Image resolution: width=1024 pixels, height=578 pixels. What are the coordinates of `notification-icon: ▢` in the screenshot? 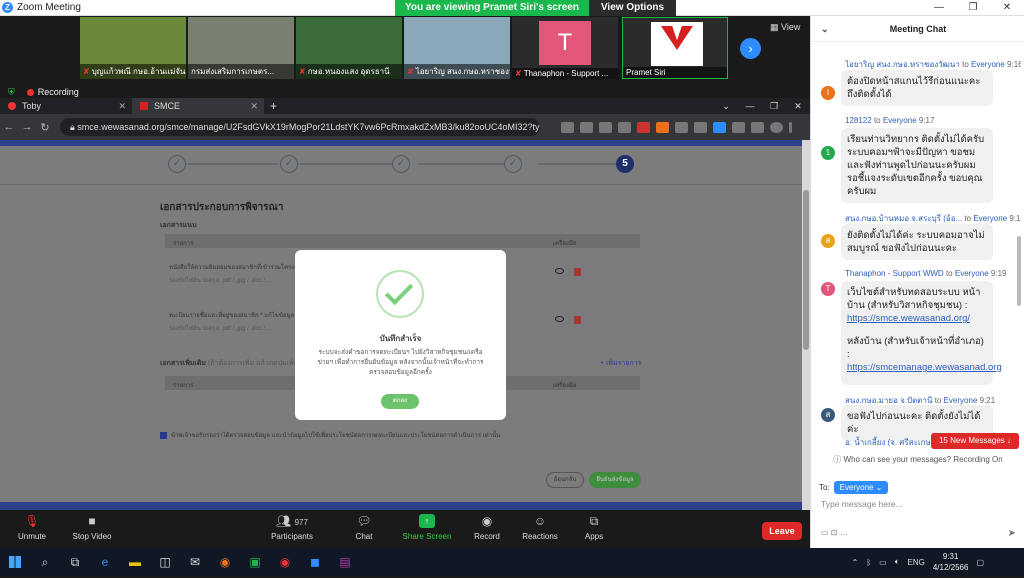 It's located at (980, 562).